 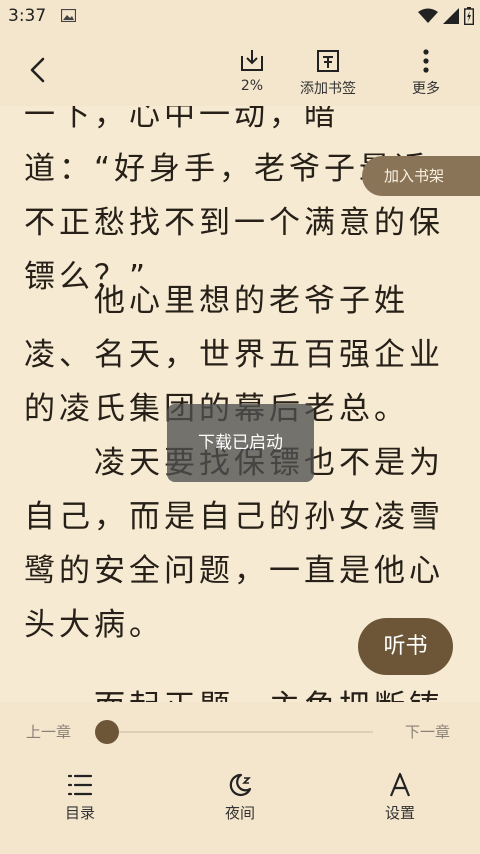 I want to click on battery-icon, so click(x=469, y=16).